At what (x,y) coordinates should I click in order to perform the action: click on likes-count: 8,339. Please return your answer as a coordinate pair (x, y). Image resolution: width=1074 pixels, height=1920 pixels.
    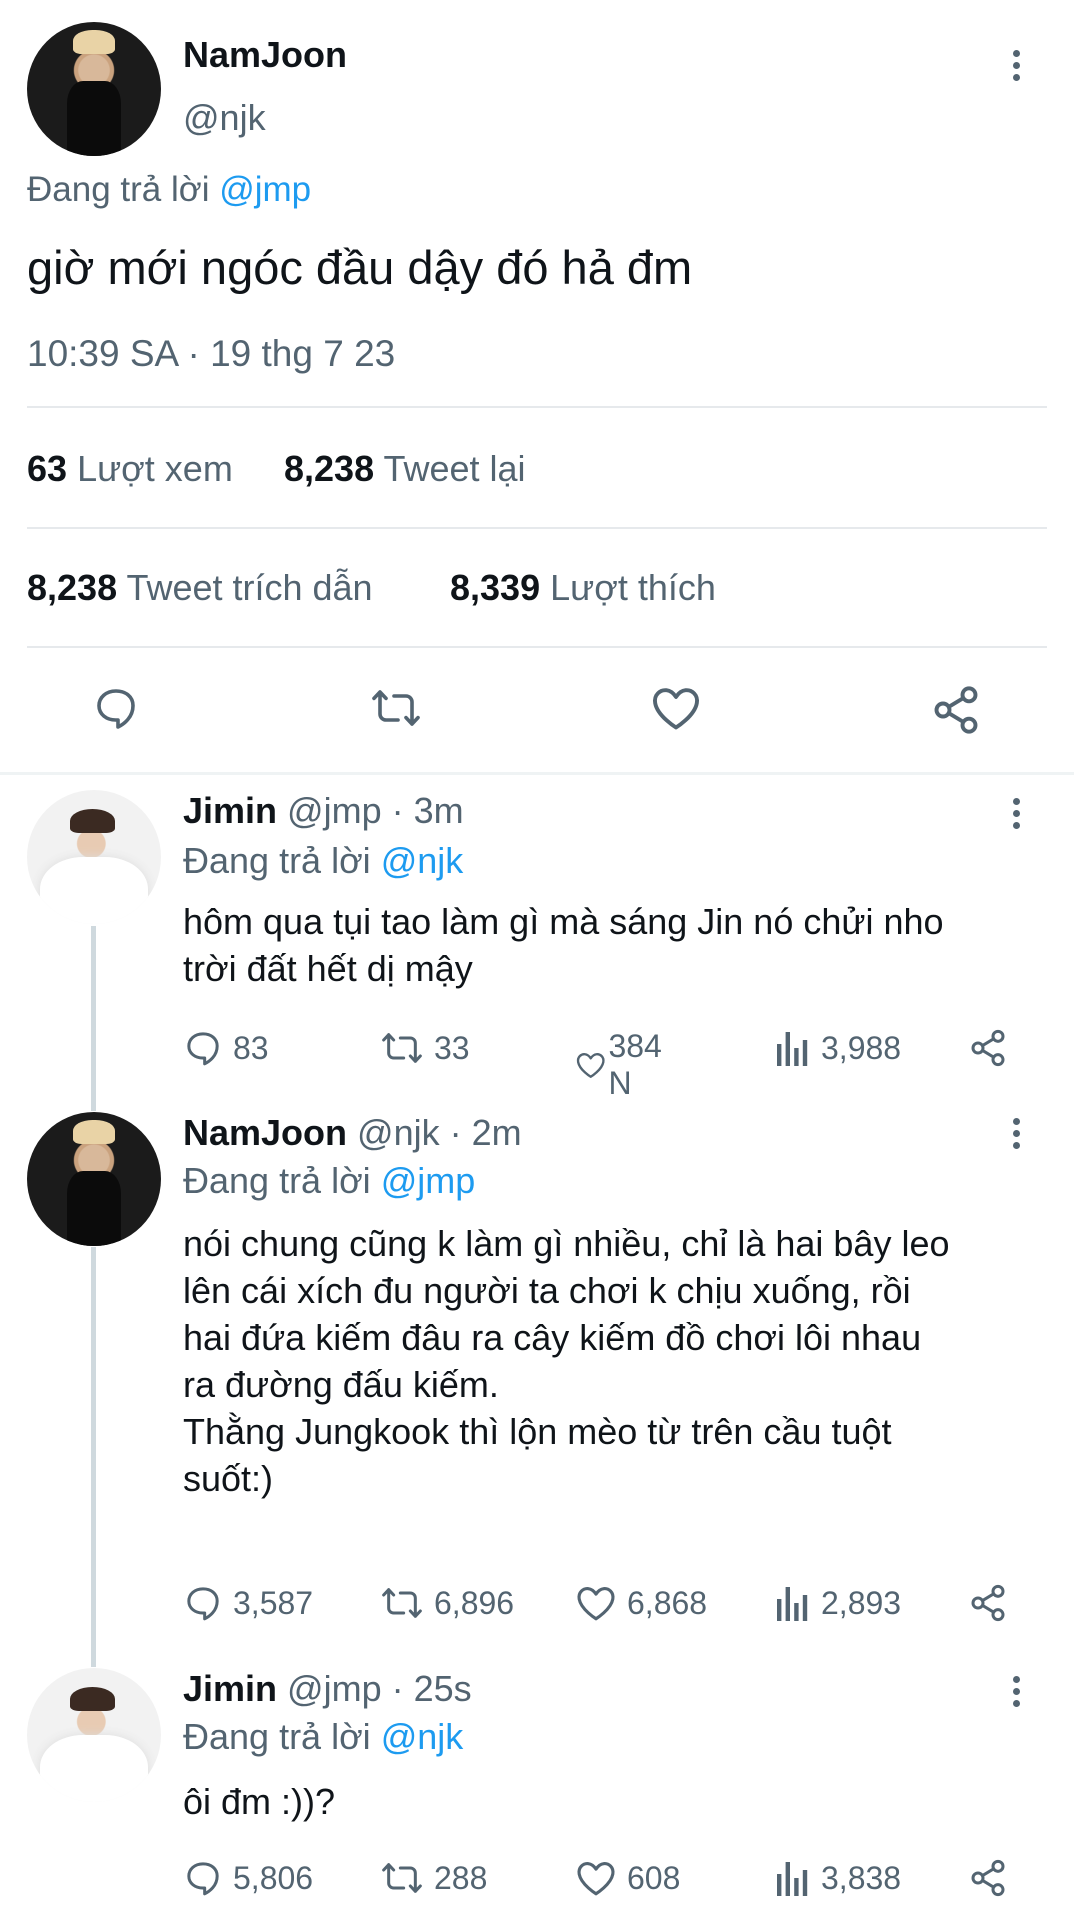
    Looking at the image, I should click on (495, 587).